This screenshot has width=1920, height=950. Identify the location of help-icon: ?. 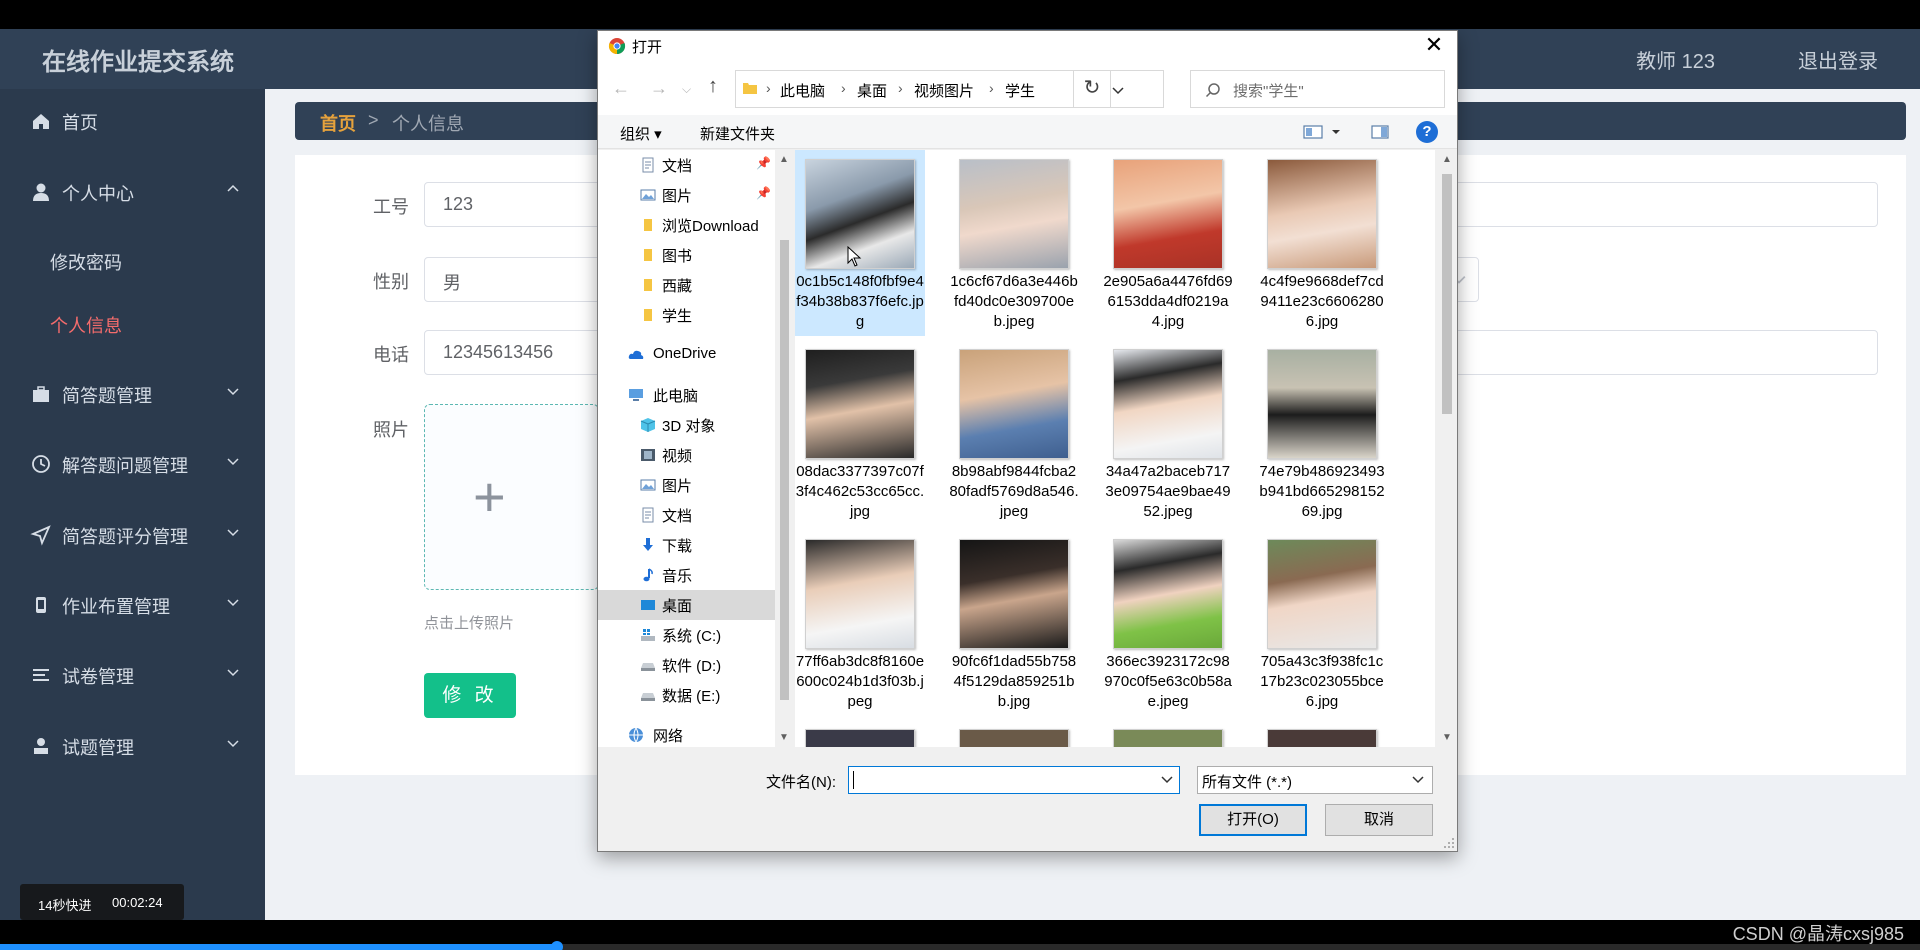
(1427, 132).